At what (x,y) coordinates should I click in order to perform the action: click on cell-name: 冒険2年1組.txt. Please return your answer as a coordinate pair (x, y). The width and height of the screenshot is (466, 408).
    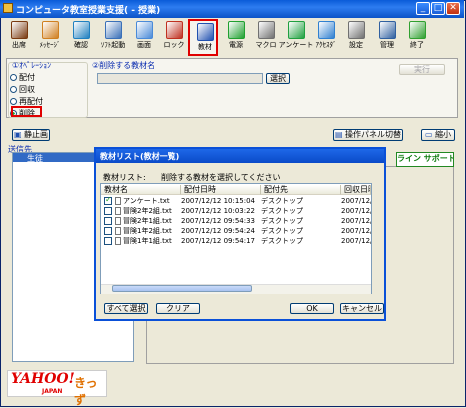
    Looking at the image, I should click on (147, 221).